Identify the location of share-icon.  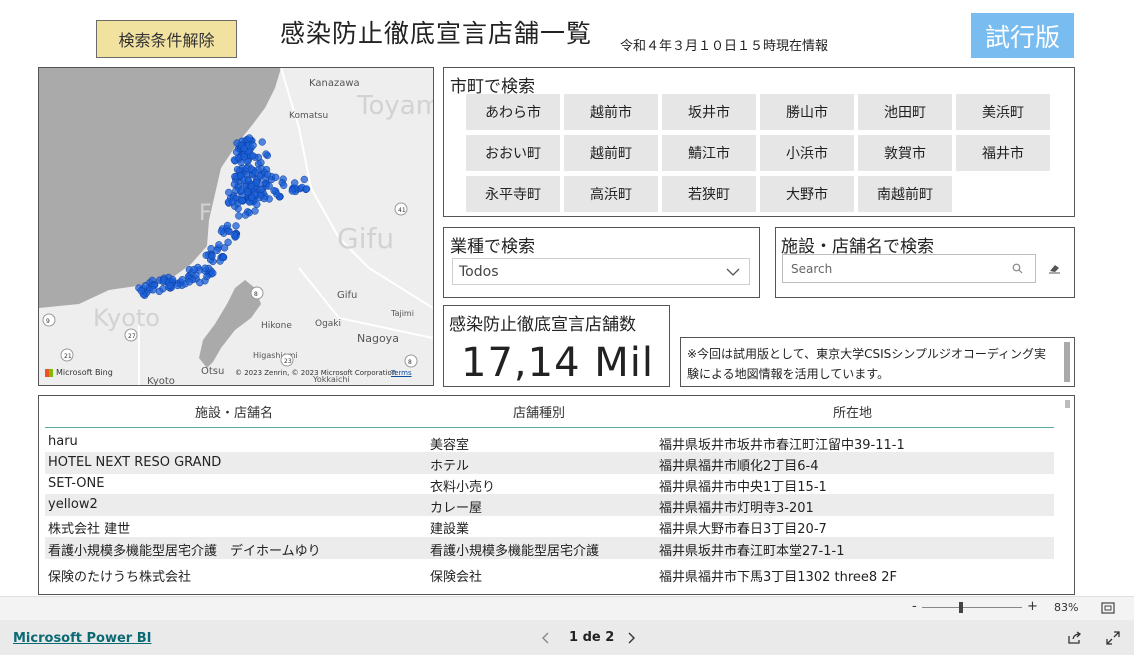
(1075, 638).